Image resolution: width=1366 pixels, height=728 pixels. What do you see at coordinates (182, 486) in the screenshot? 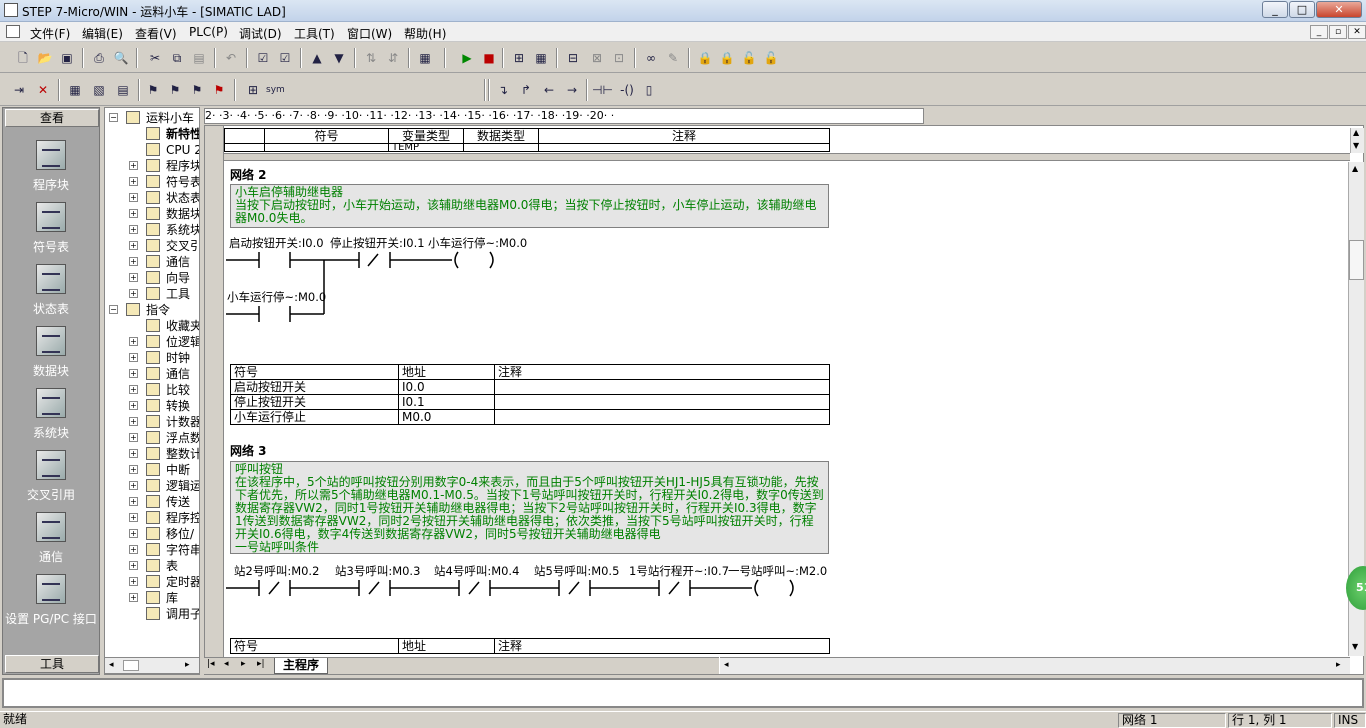
I see `tree-node: 逻辑运` at bounding box center [182, 486].